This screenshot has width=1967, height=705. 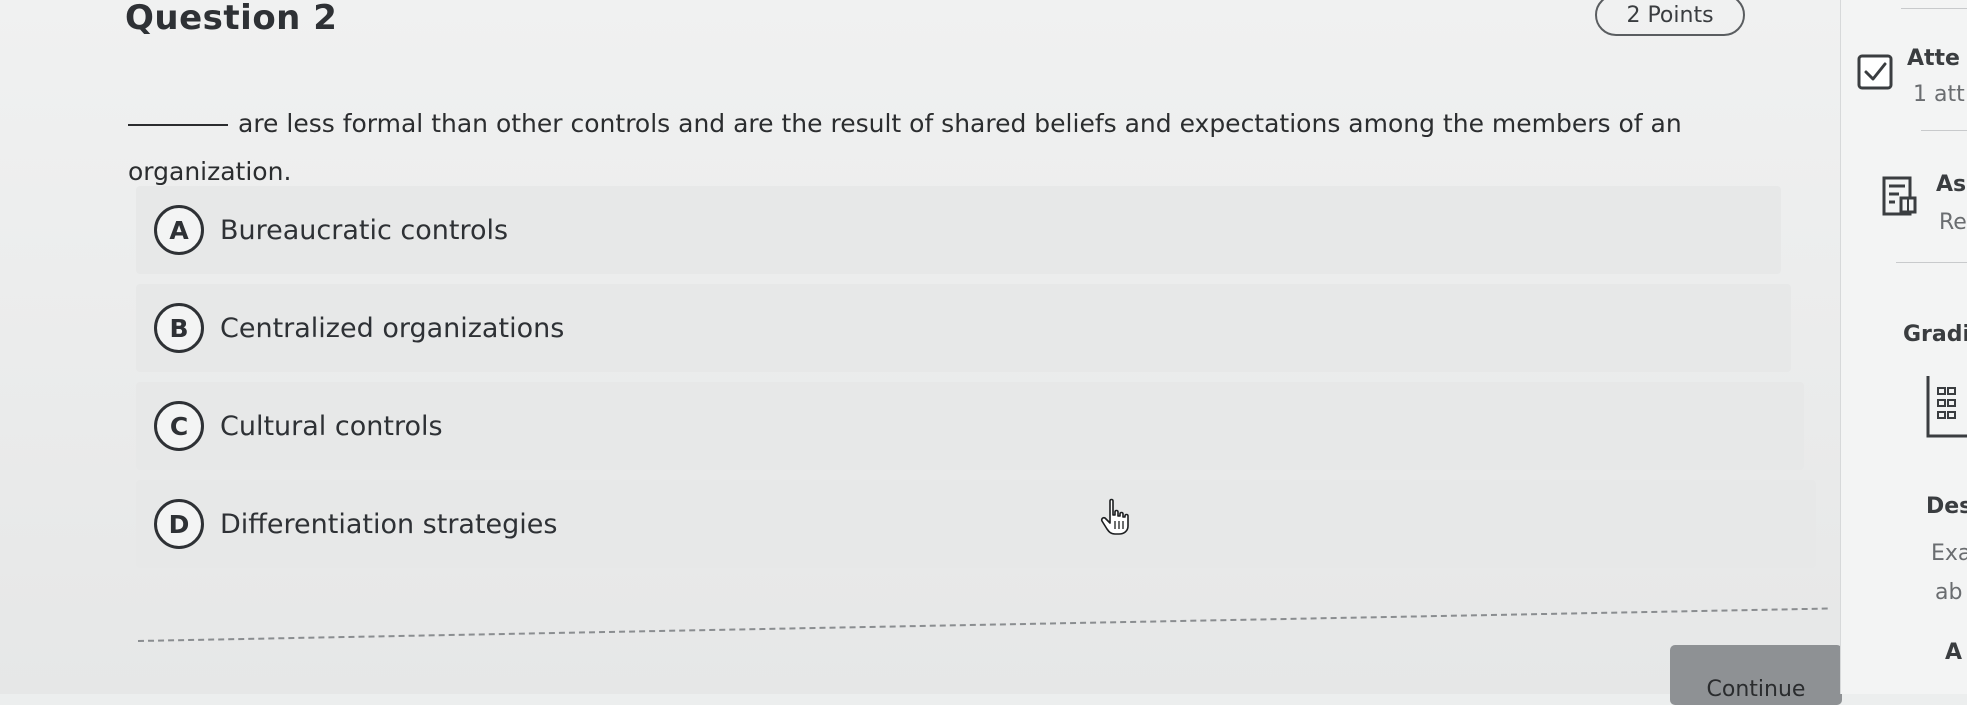 I want to click on option-letter-c: C, so click(x=179, y=426).